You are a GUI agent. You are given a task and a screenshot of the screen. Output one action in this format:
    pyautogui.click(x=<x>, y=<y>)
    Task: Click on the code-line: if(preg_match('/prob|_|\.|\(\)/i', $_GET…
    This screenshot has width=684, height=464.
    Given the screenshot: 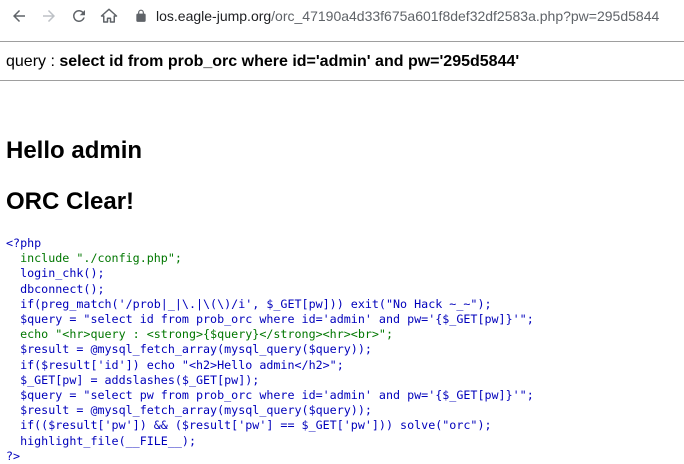 What is the action you would take?
    pyautogui.click(x=249, y=303)
    